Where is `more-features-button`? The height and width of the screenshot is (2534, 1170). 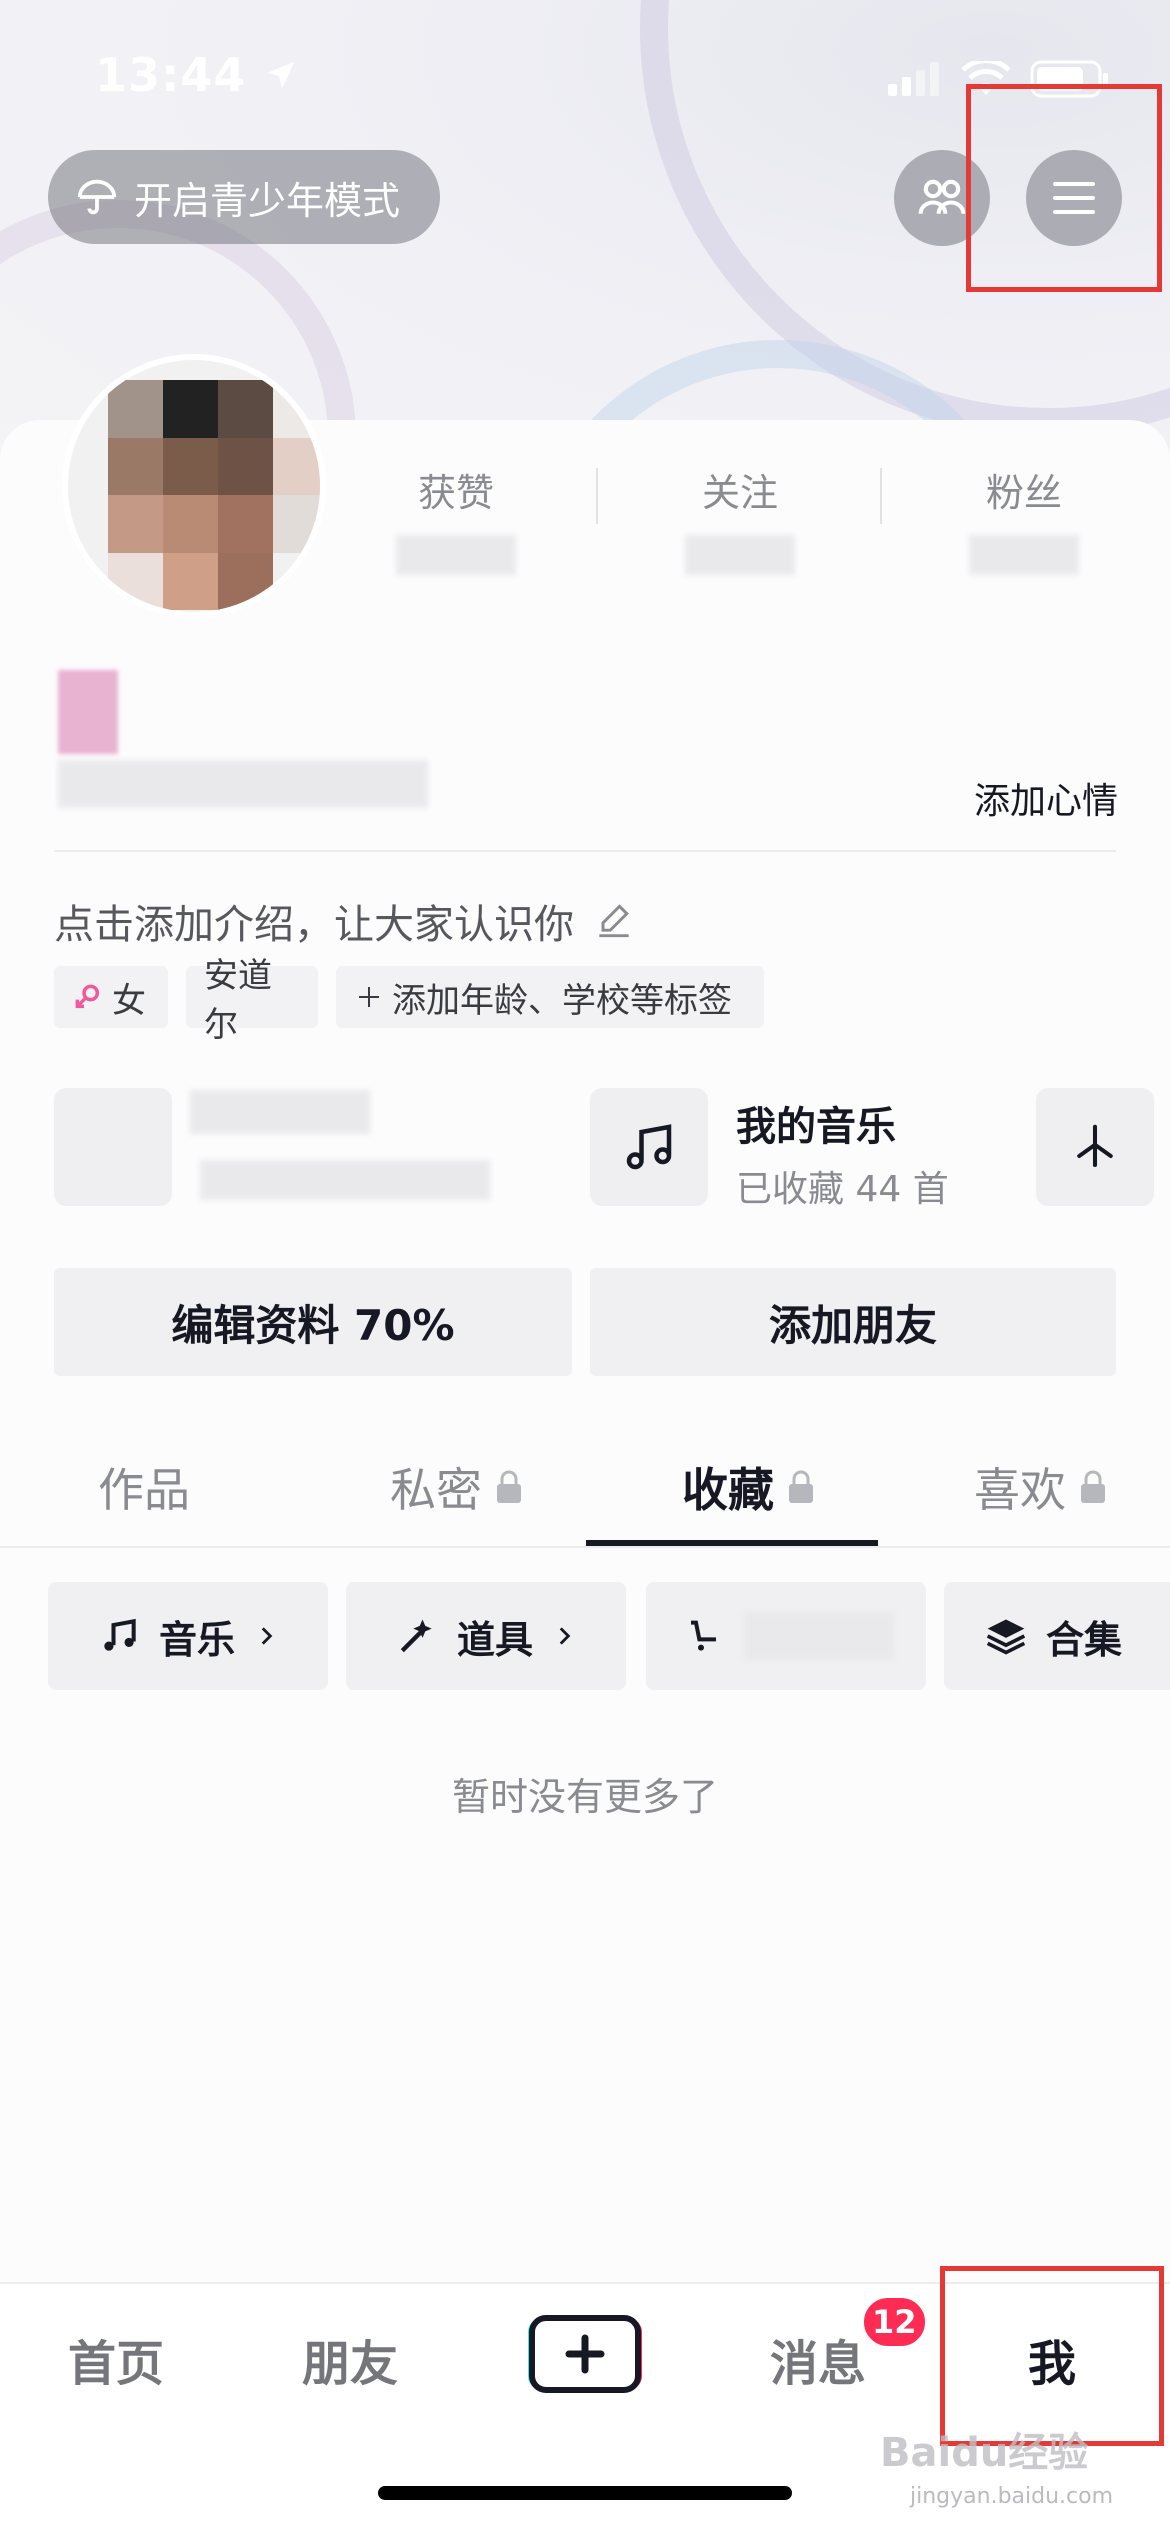
more-features-button is located at coordinates (1095, 1147).